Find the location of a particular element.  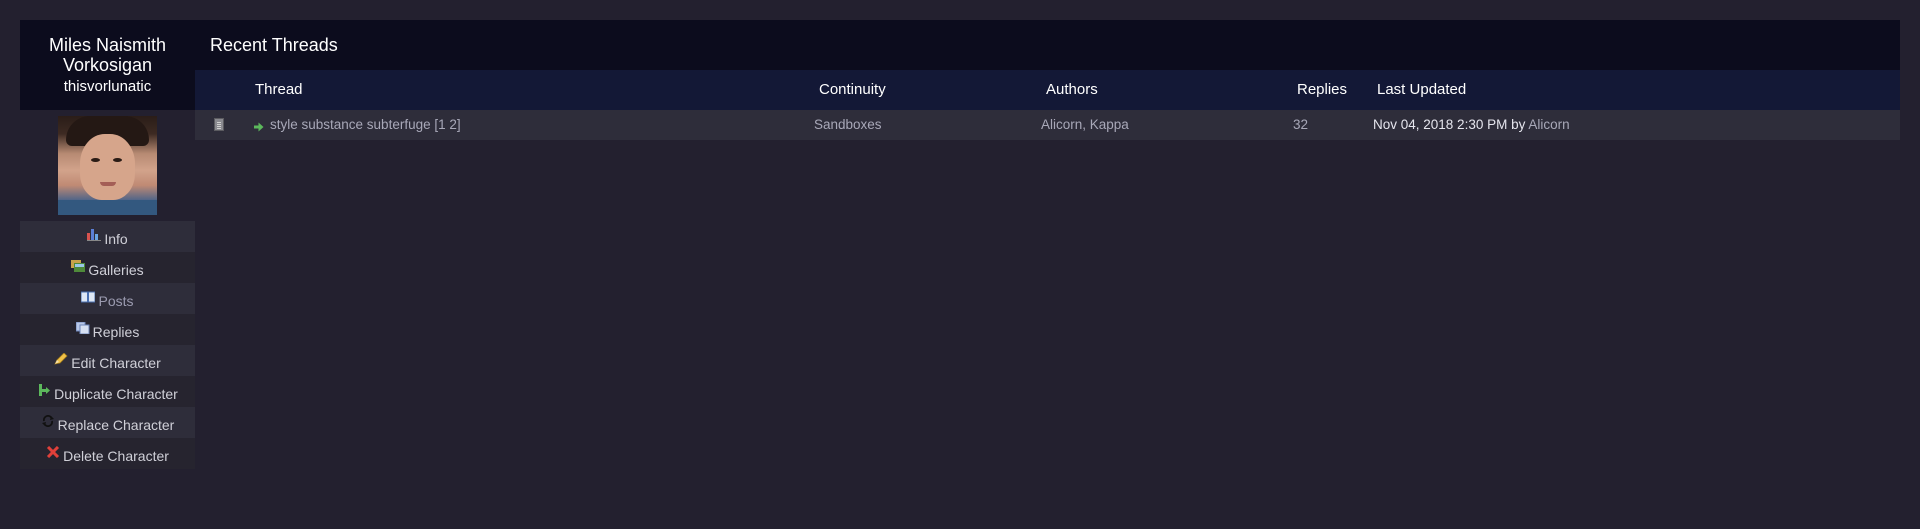

column-header-replies: Replies is located at coordinates (1322, 89).